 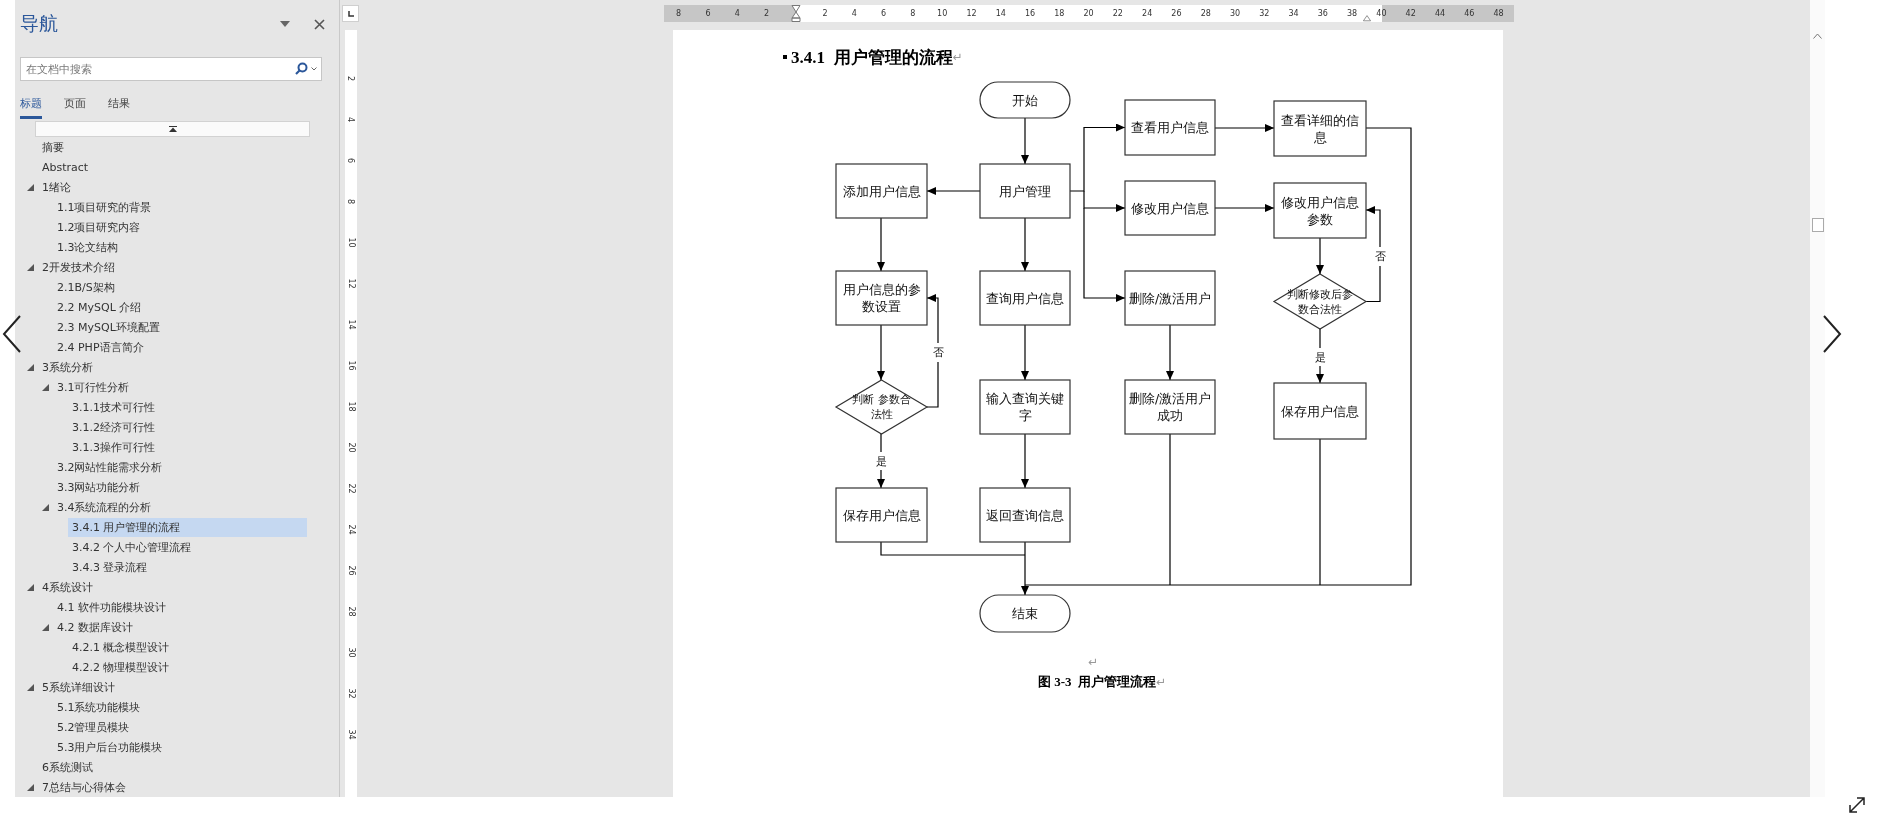 I want to click on outline-item: 4.2.1 概念模型设计, so click(x=121, y=647).